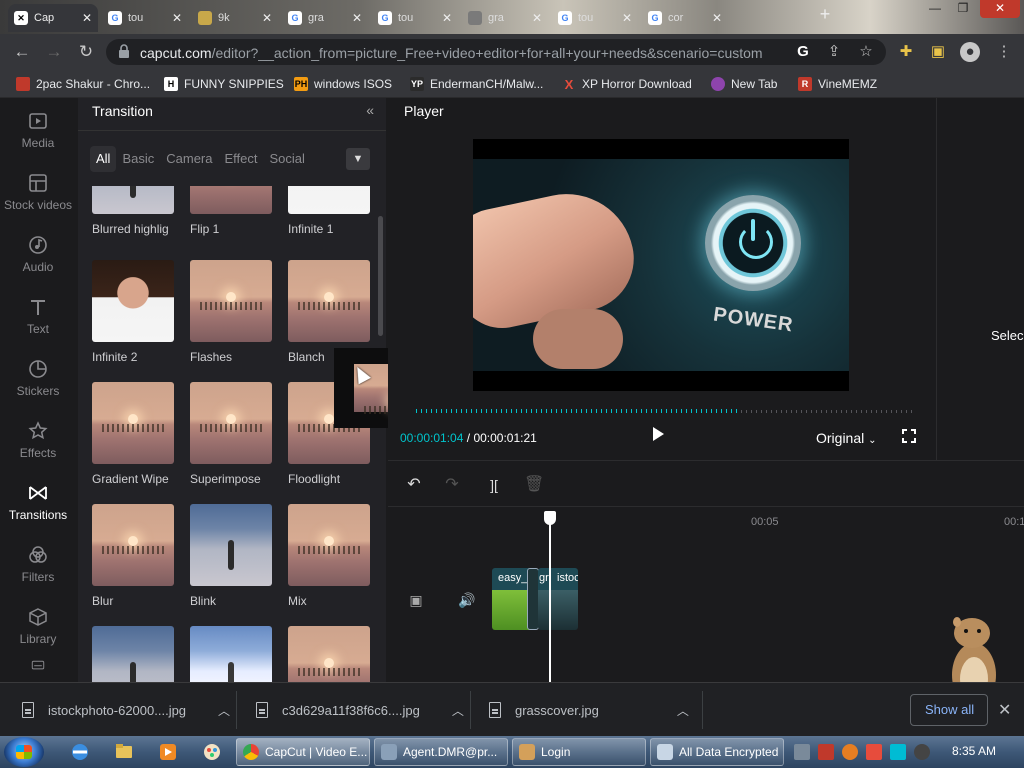 The image size is (1024, 768). Describe the element at coordinates (38, 671) in the screenshot. I see `rail-item-more` at that location.